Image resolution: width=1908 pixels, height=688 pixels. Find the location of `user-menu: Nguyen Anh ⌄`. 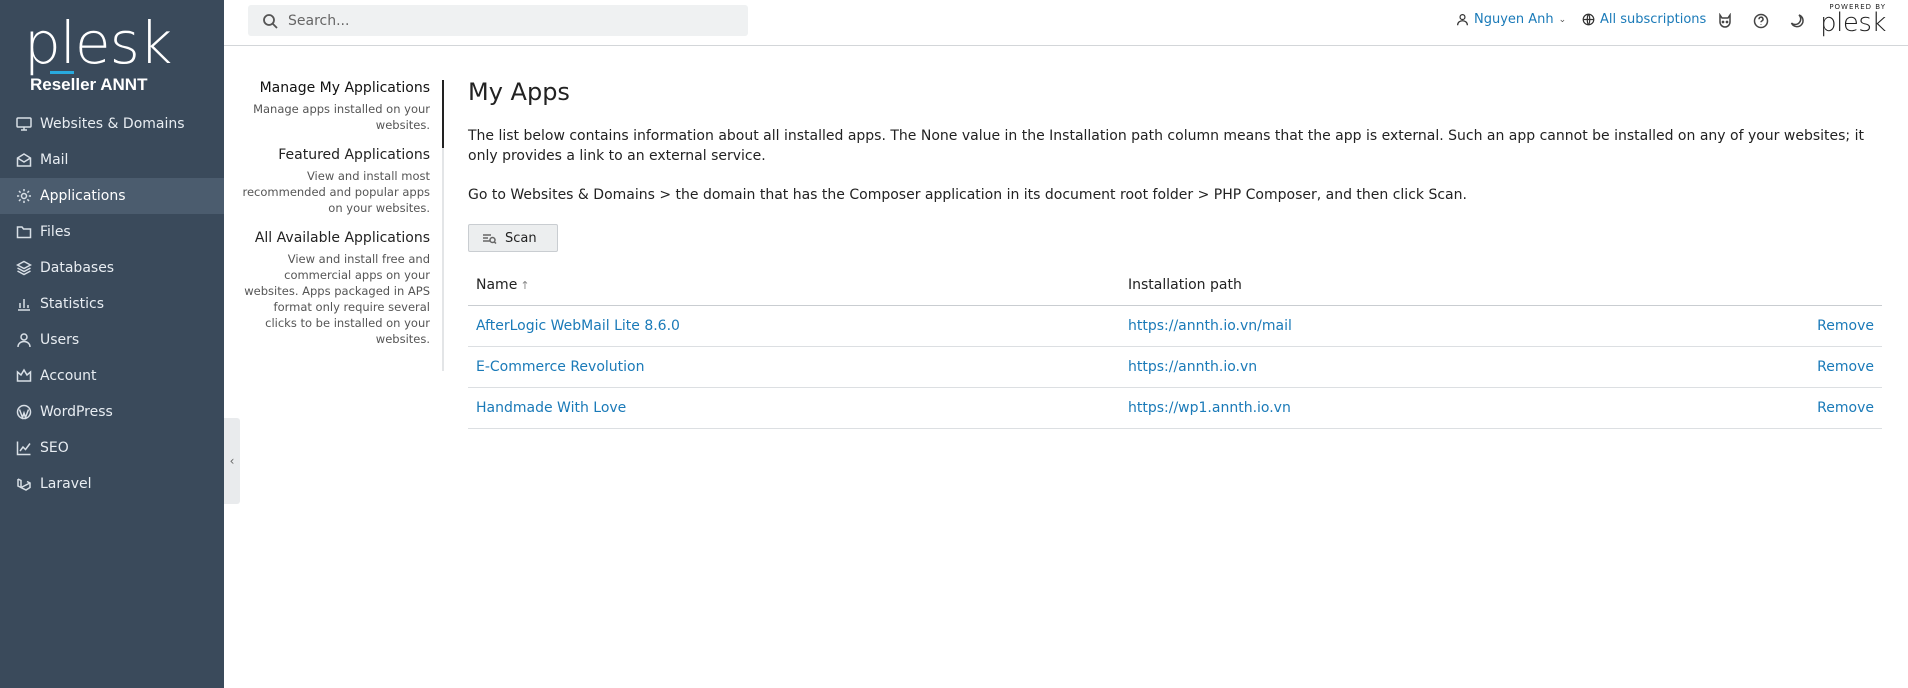

user-menu: Nguyen Anh ⌄ is located at coordinates (1511, 19).